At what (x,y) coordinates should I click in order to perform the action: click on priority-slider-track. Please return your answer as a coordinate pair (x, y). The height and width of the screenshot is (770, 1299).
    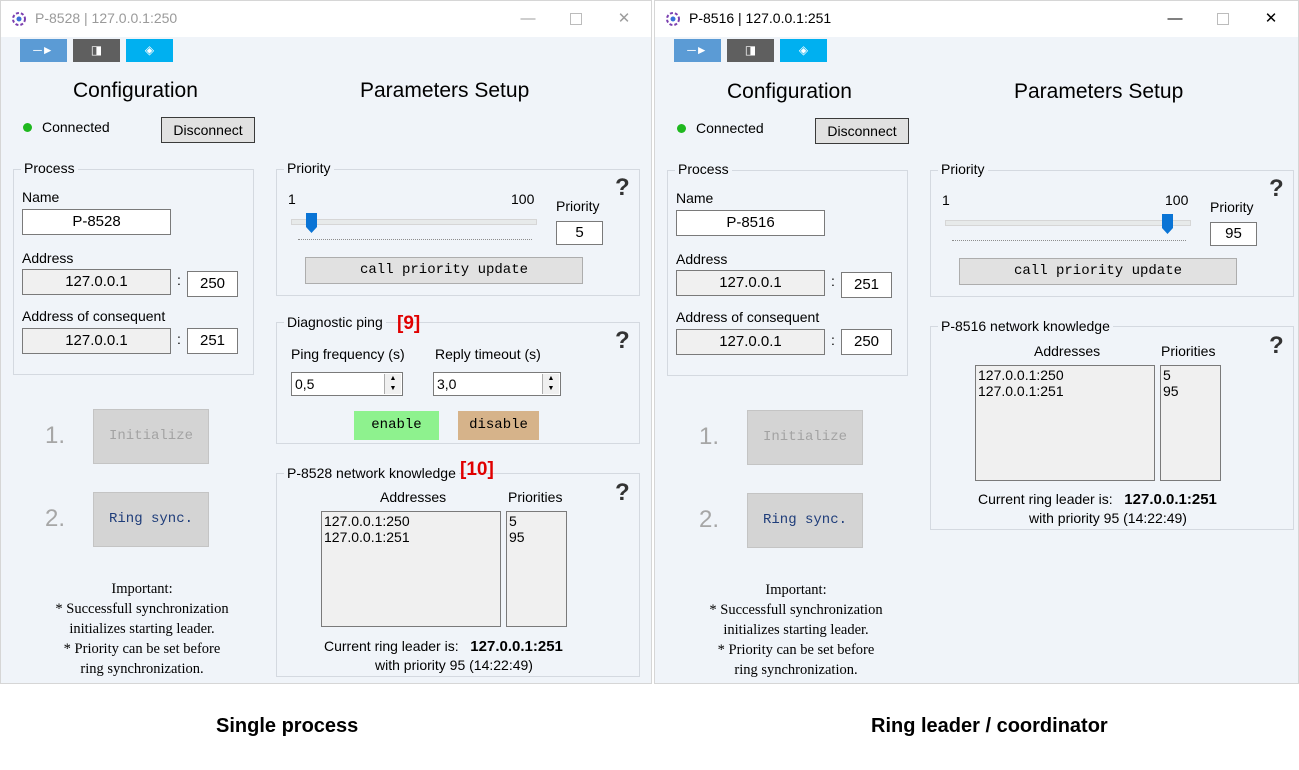
    Looking at the image, I should click on (414, 222).